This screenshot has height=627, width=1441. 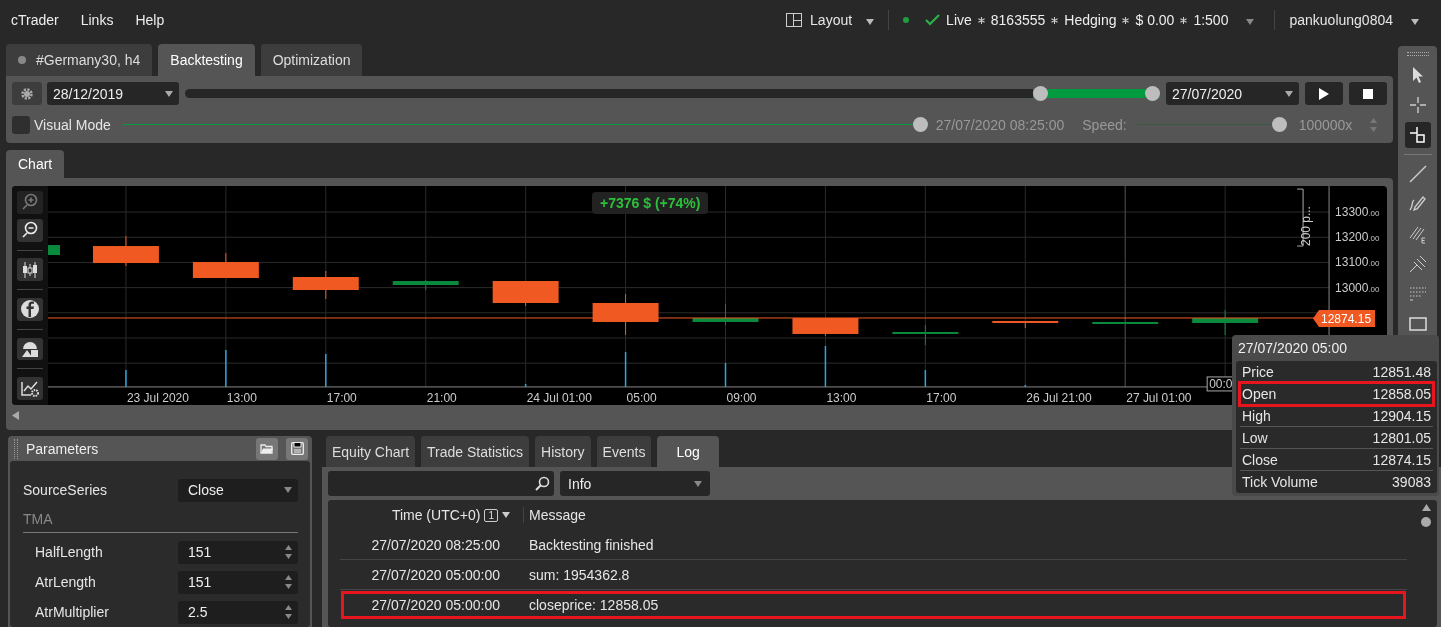 I want to click on tooltip-label: Open, so click(x=1259, y=393).